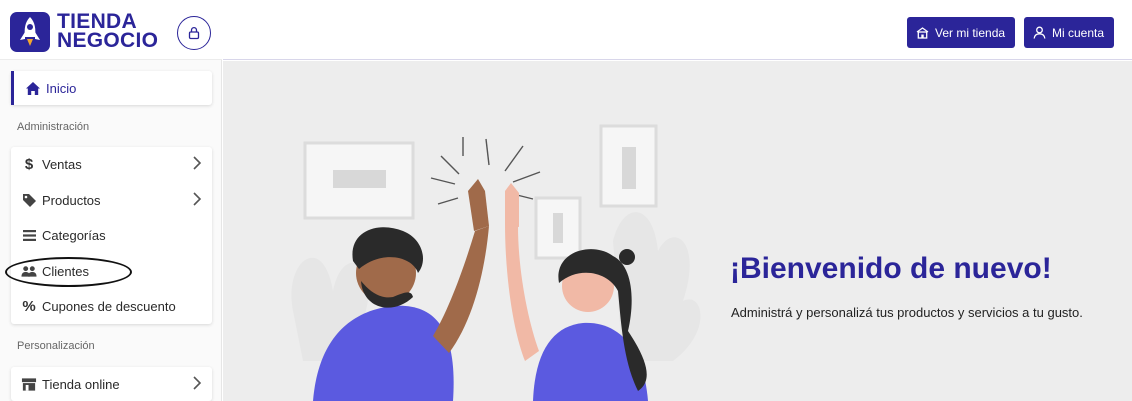 The height and width of the screenshot is (401, 1132). I want to click on my-account-button: Mi cuenta, so click(1069, 32).